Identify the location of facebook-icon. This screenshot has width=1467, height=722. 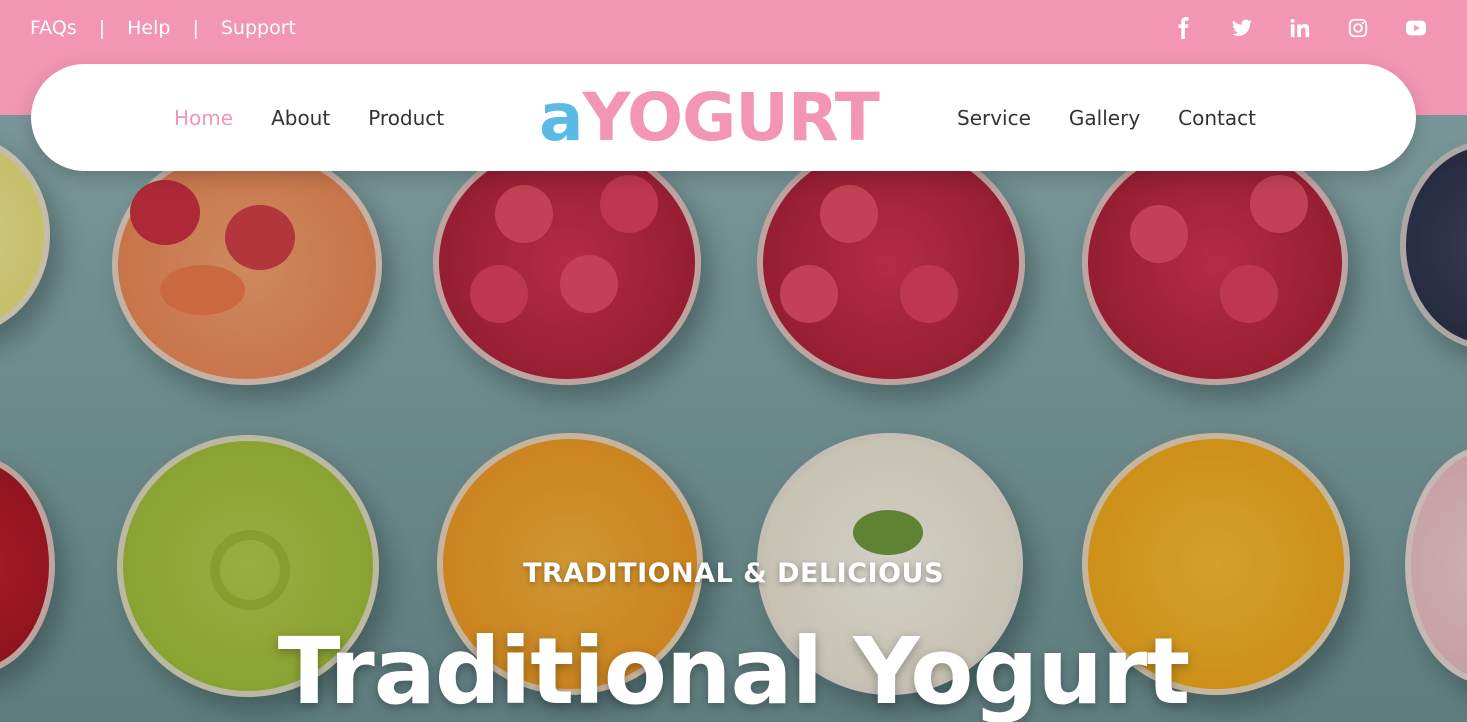
(1184, 28).